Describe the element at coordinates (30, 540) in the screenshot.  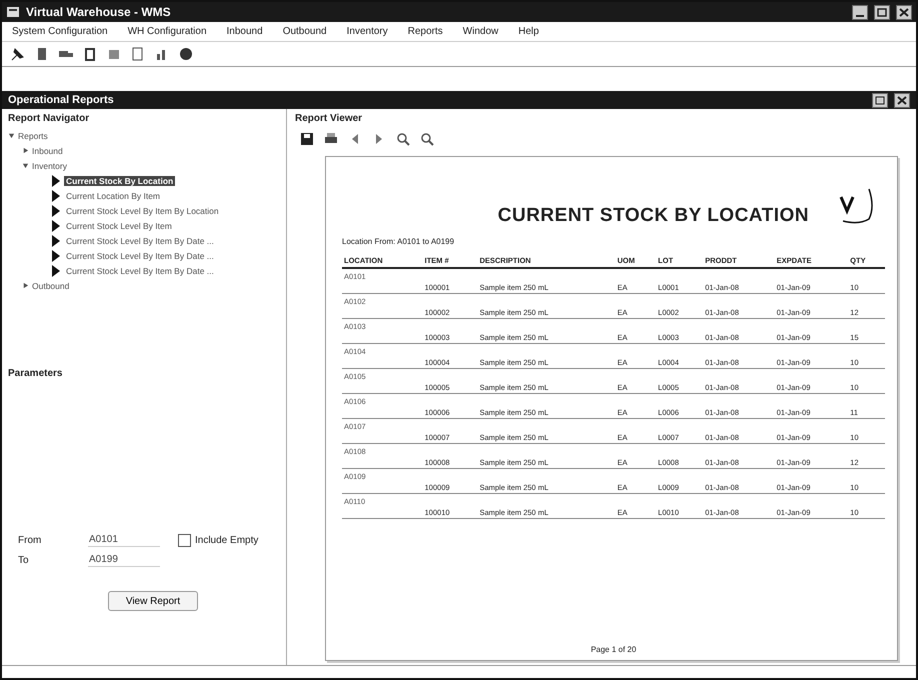
I see `field-label: From` at that location.